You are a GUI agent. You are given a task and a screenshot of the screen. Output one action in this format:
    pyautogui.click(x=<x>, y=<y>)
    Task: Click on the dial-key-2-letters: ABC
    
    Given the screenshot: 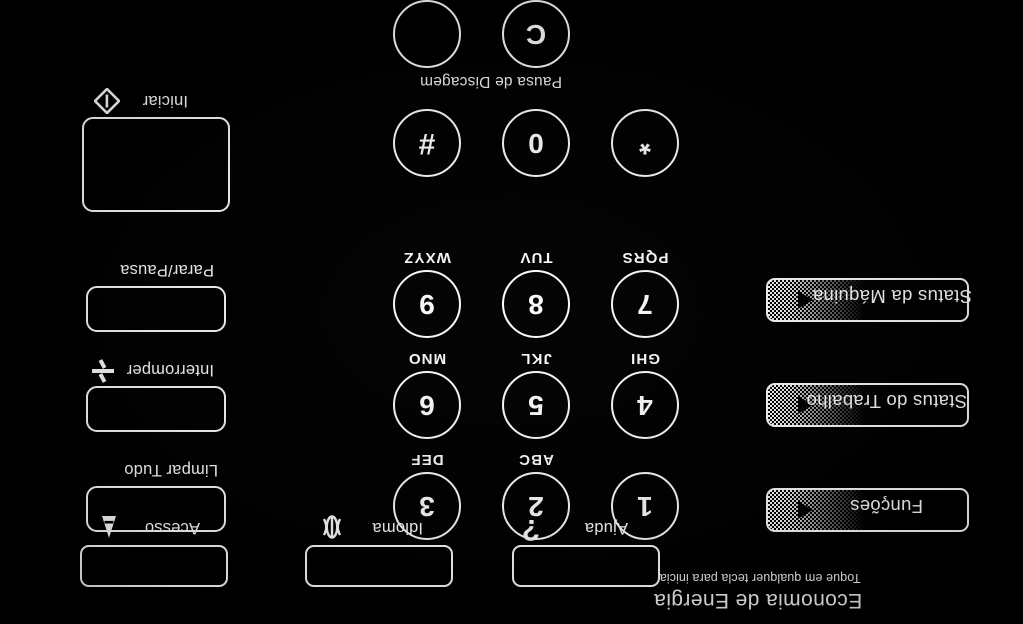 What is the action you would take?
    pyautogui.click(x=536, y=459)
    